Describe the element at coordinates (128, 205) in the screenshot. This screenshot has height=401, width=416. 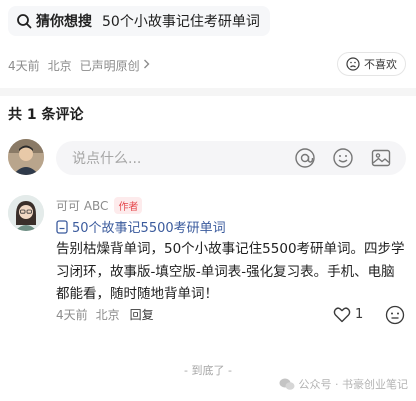
I see `author-badge: 作者` at that location.